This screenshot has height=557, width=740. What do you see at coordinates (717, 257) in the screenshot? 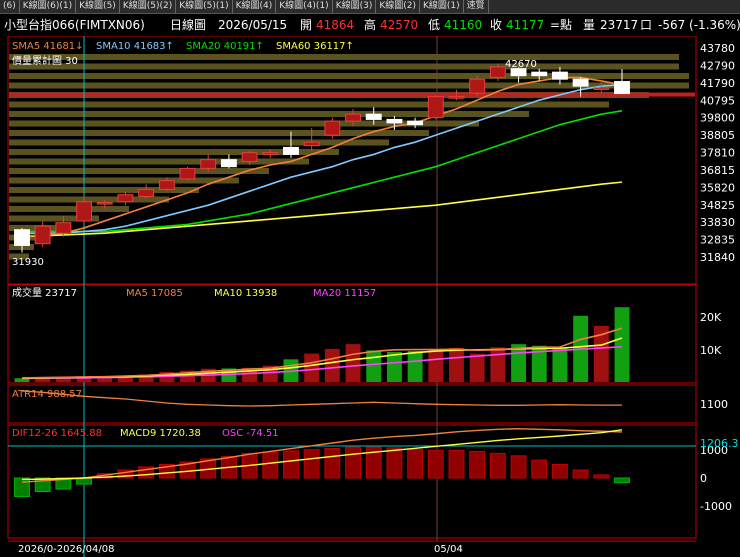
I see `price-axis-label: 31840` at bounding box center [717, 257].